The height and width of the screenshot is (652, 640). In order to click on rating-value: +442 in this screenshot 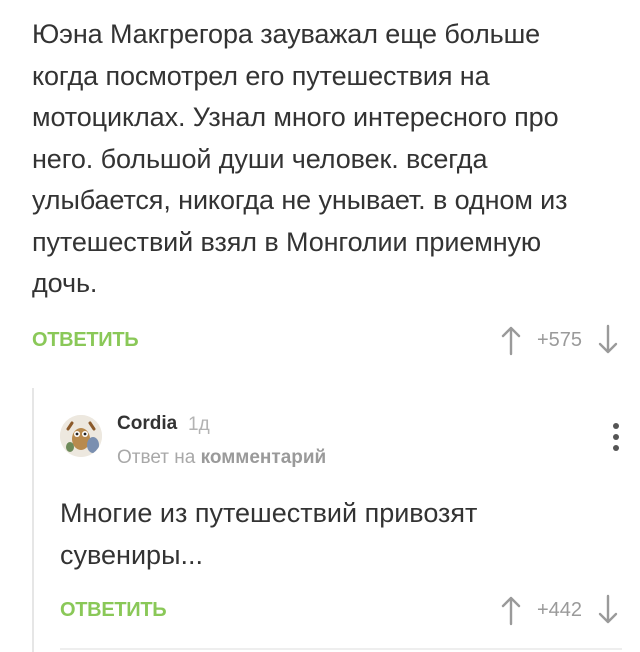, I will do `click(559, 609)`.